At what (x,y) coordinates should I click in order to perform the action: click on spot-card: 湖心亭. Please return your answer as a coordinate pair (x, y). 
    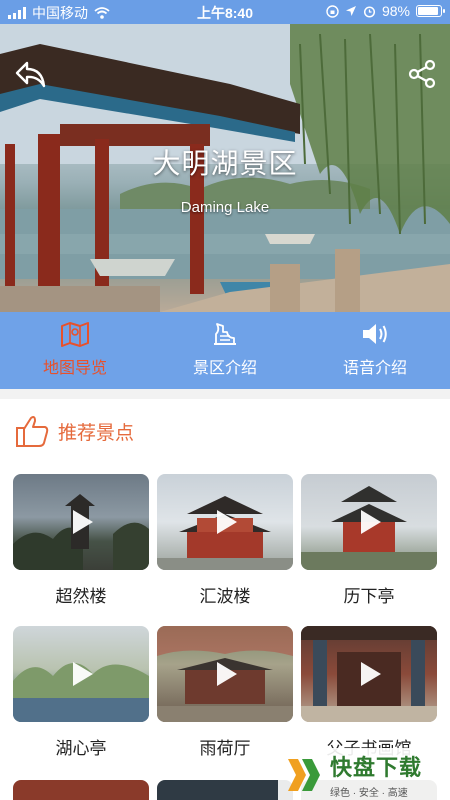
    Looking at the image, I should click on (81, 702).